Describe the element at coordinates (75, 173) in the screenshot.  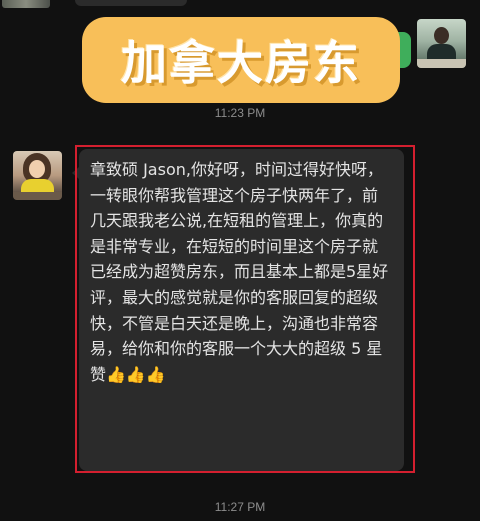
I see `received-bubble-tail` at that location.